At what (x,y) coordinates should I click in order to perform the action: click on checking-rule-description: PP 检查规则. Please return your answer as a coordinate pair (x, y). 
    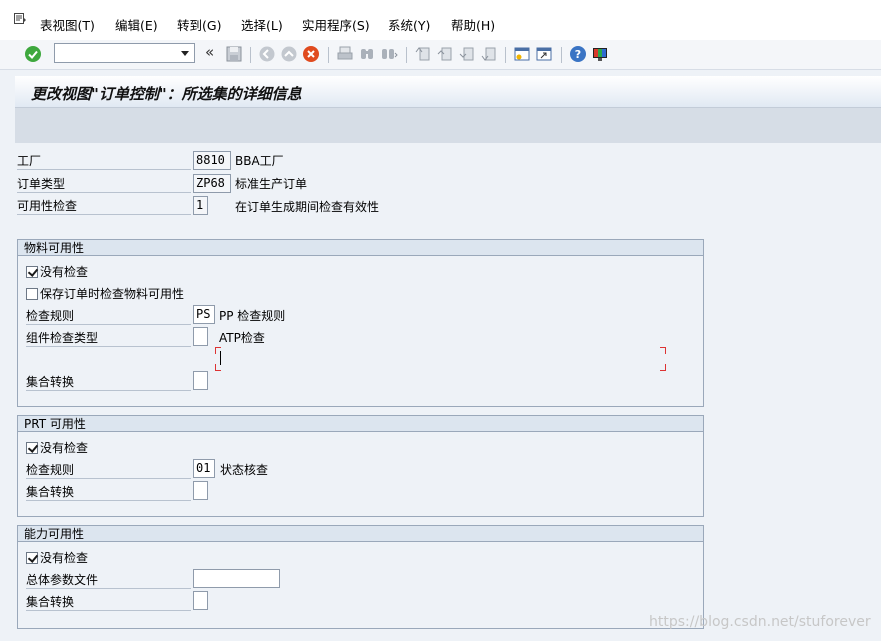
    Looking at the image, I should click on (252, 316).